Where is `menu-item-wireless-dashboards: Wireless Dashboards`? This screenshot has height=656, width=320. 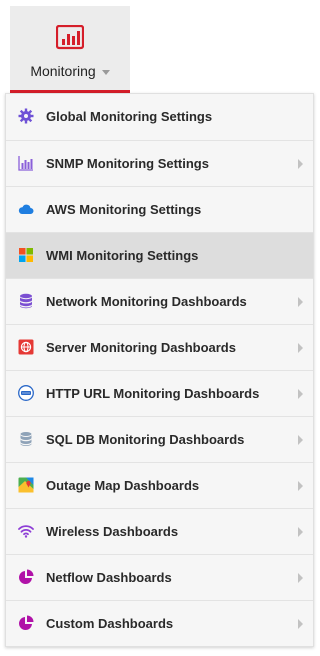 menu-item-wireless-dashboards: Wireless Dashboards is located at coordinates (159, 531).